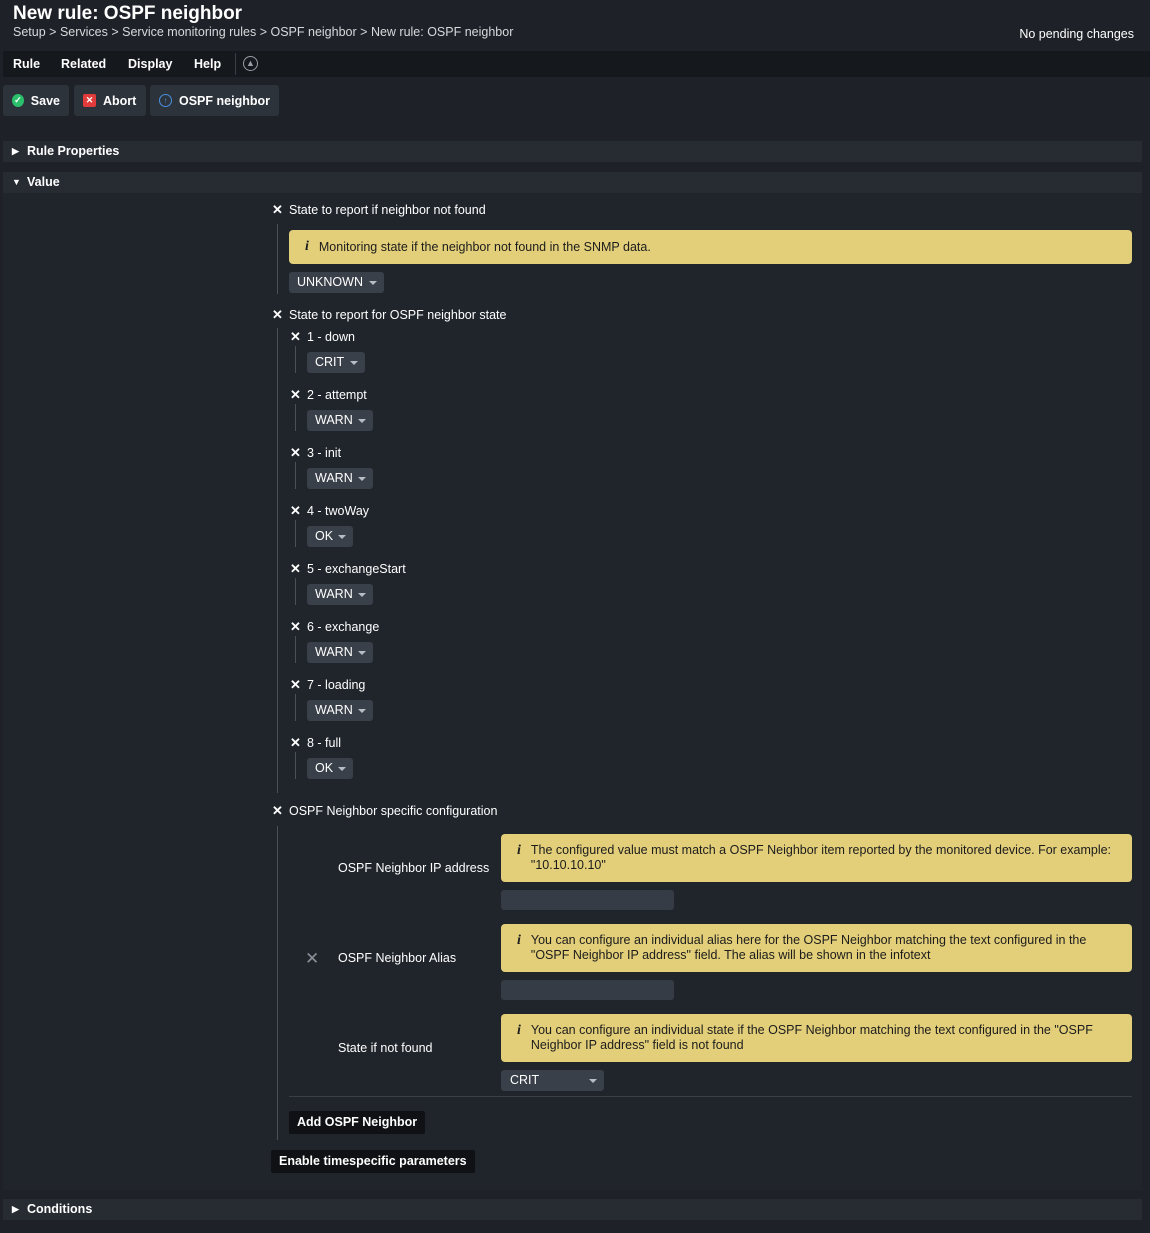 The height and width of the screenshot is (1233, 1150). Describe the element at coordinates (207, 64) in the screenshot. I see `menu-help: Help` at that location.